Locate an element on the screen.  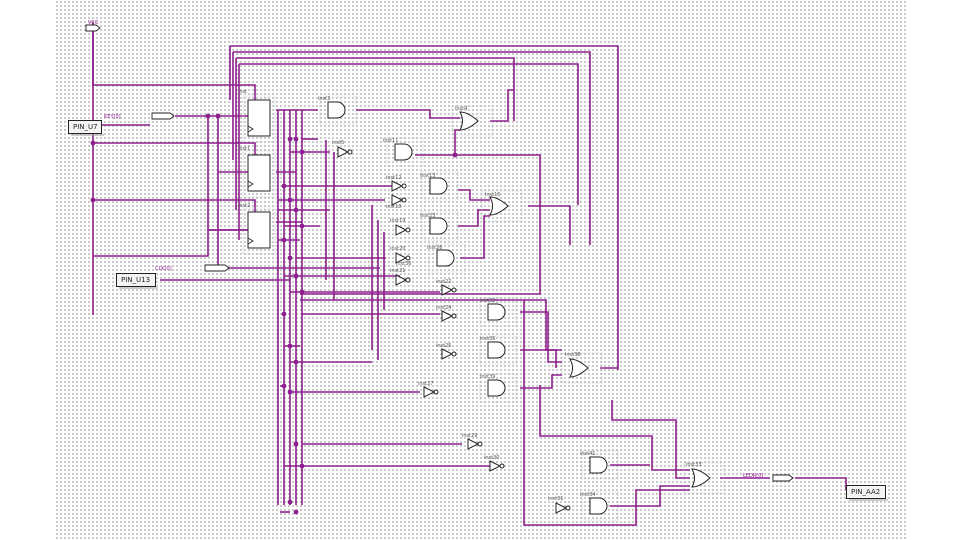
dff-inst is located at coordinates (259, 118).